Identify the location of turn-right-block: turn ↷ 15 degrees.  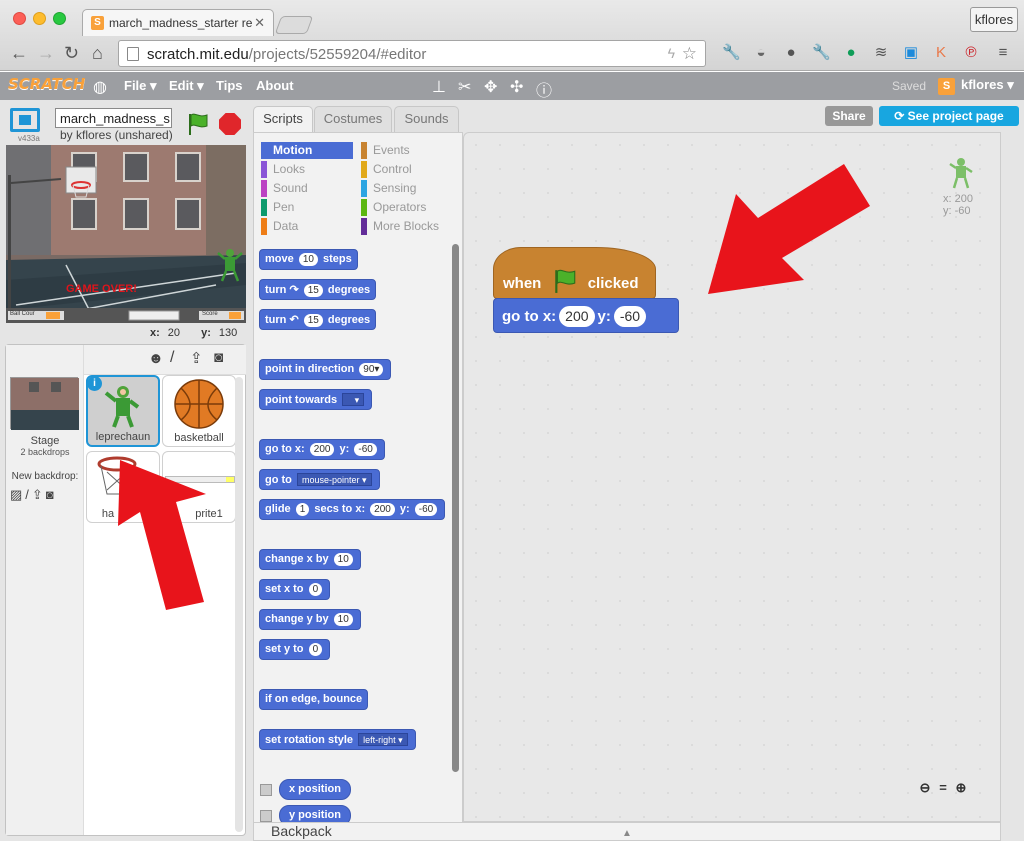
(318, 289).